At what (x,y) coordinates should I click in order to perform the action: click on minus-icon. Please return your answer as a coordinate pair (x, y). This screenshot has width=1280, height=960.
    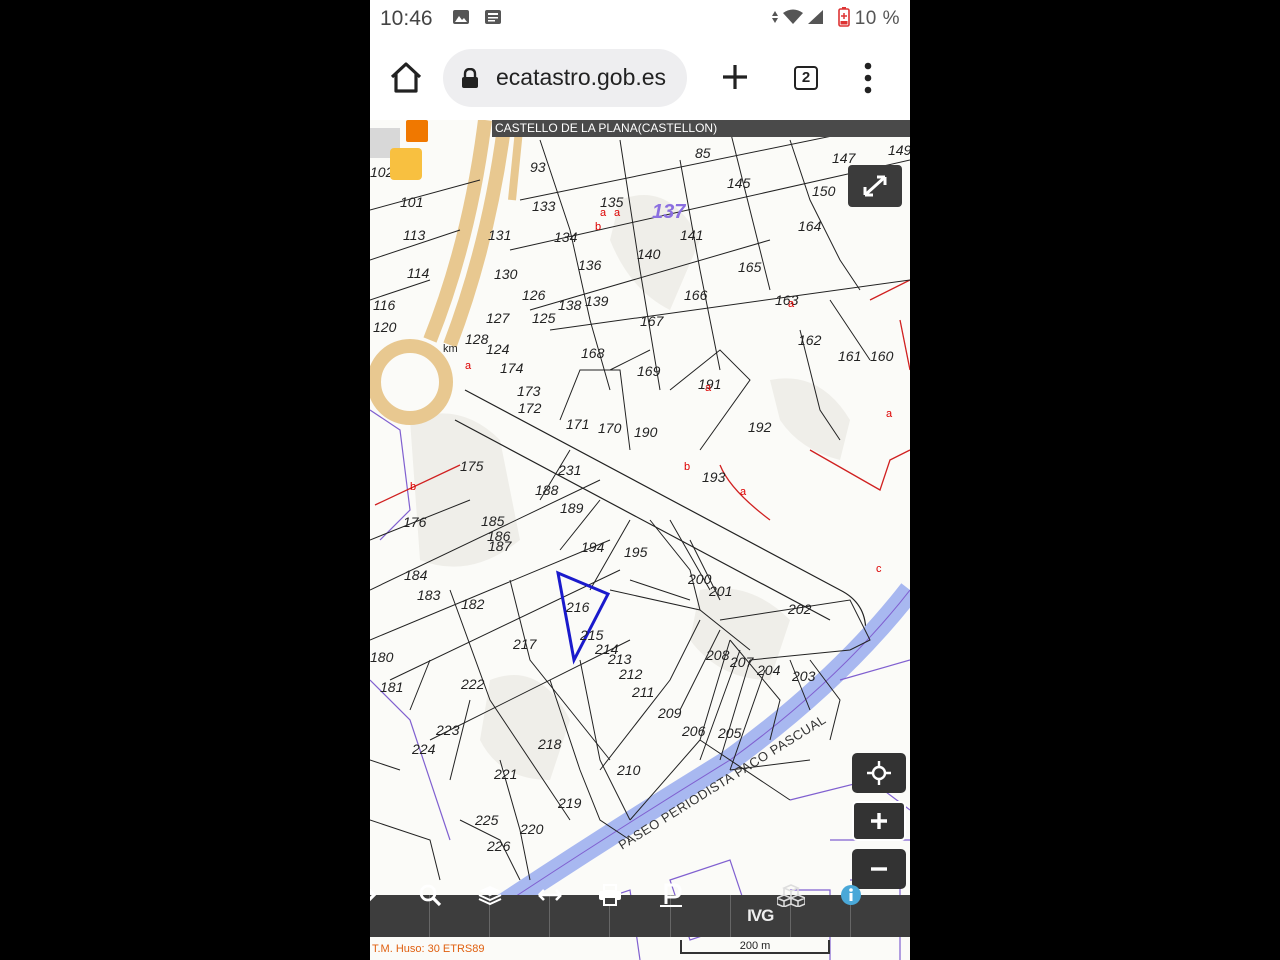
    Looking at the image, I should click on (879, 869).